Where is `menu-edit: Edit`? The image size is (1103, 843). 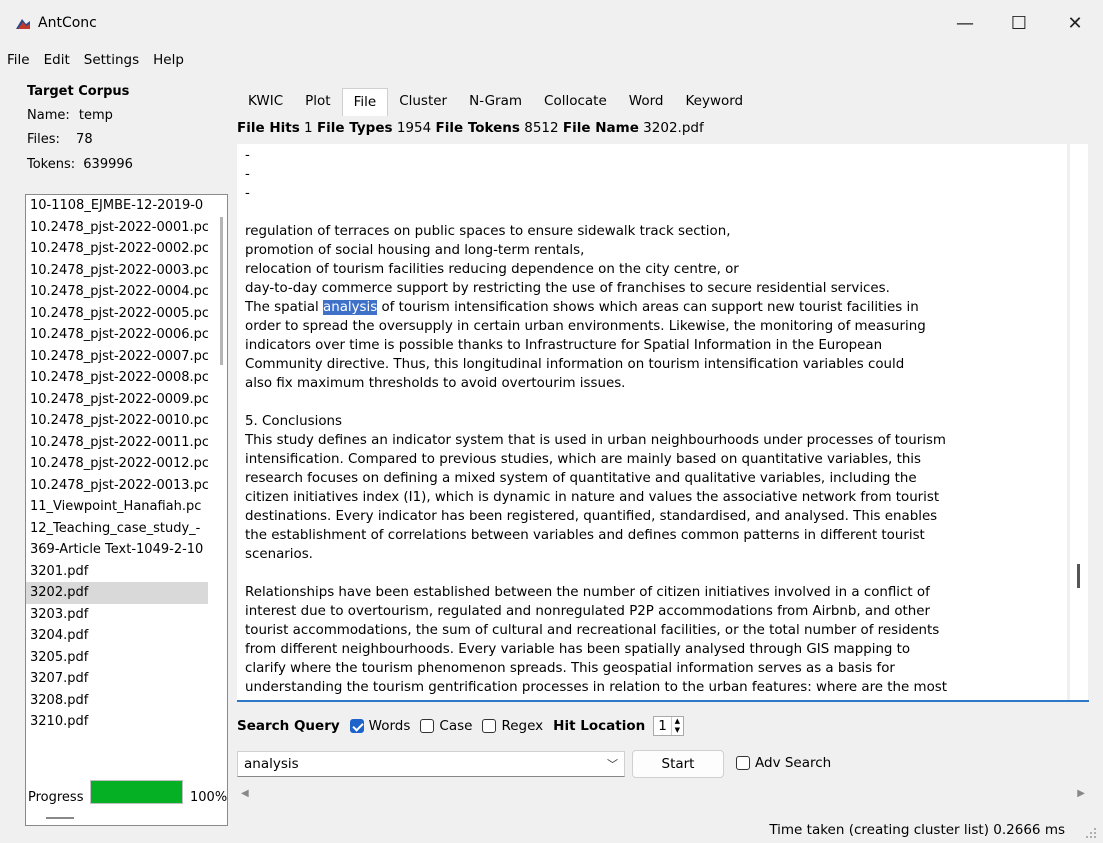
menu-edit: Edit is located at coordinates (57, 61).